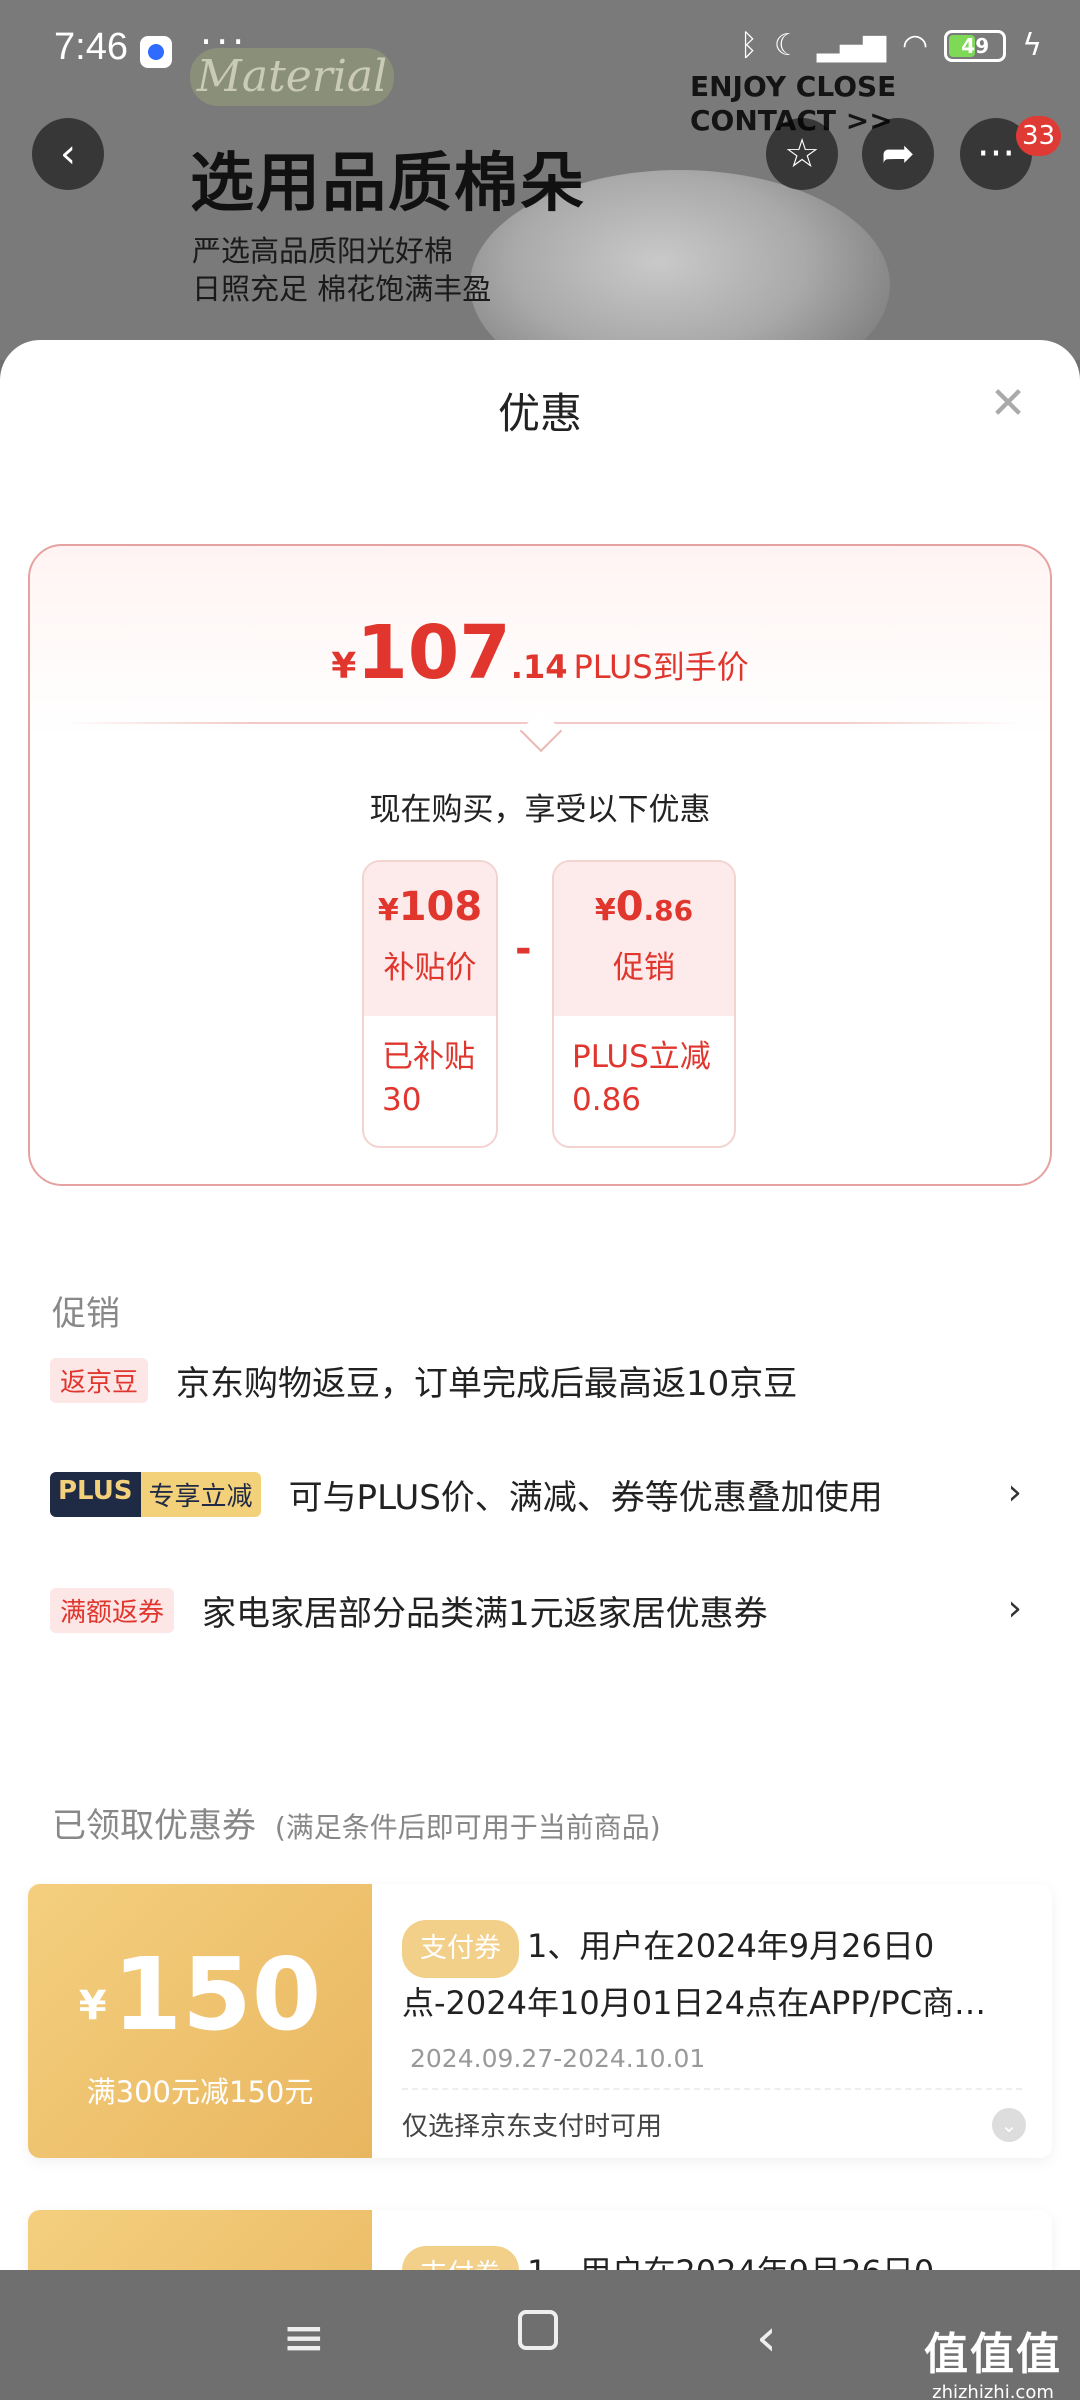 Image resolution: width=1080 pixels, height=2400 pixels. What do you see at coordinates (430, 1004) in the screenshot?
I see `subsidy-price-box: ¥108 补贴价 已补贴30` at bounding box center [430, 1004].